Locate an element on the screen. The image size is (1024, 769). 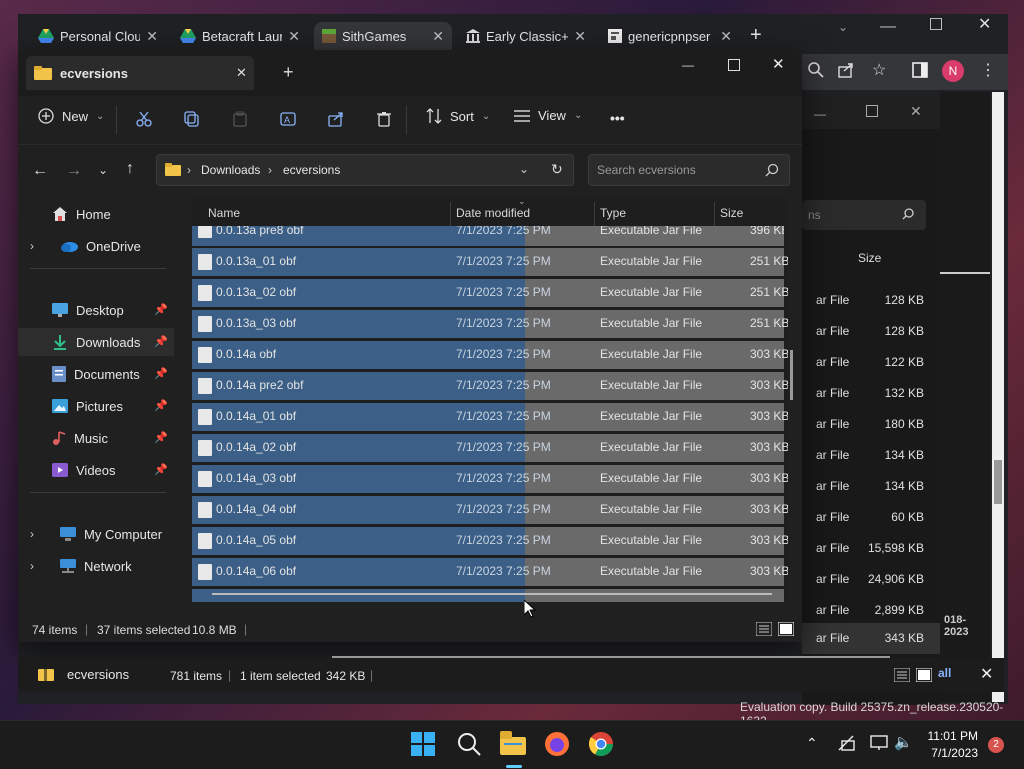
nav-item-desktop: Desktop 📌 is located at coordinates (96, 310).